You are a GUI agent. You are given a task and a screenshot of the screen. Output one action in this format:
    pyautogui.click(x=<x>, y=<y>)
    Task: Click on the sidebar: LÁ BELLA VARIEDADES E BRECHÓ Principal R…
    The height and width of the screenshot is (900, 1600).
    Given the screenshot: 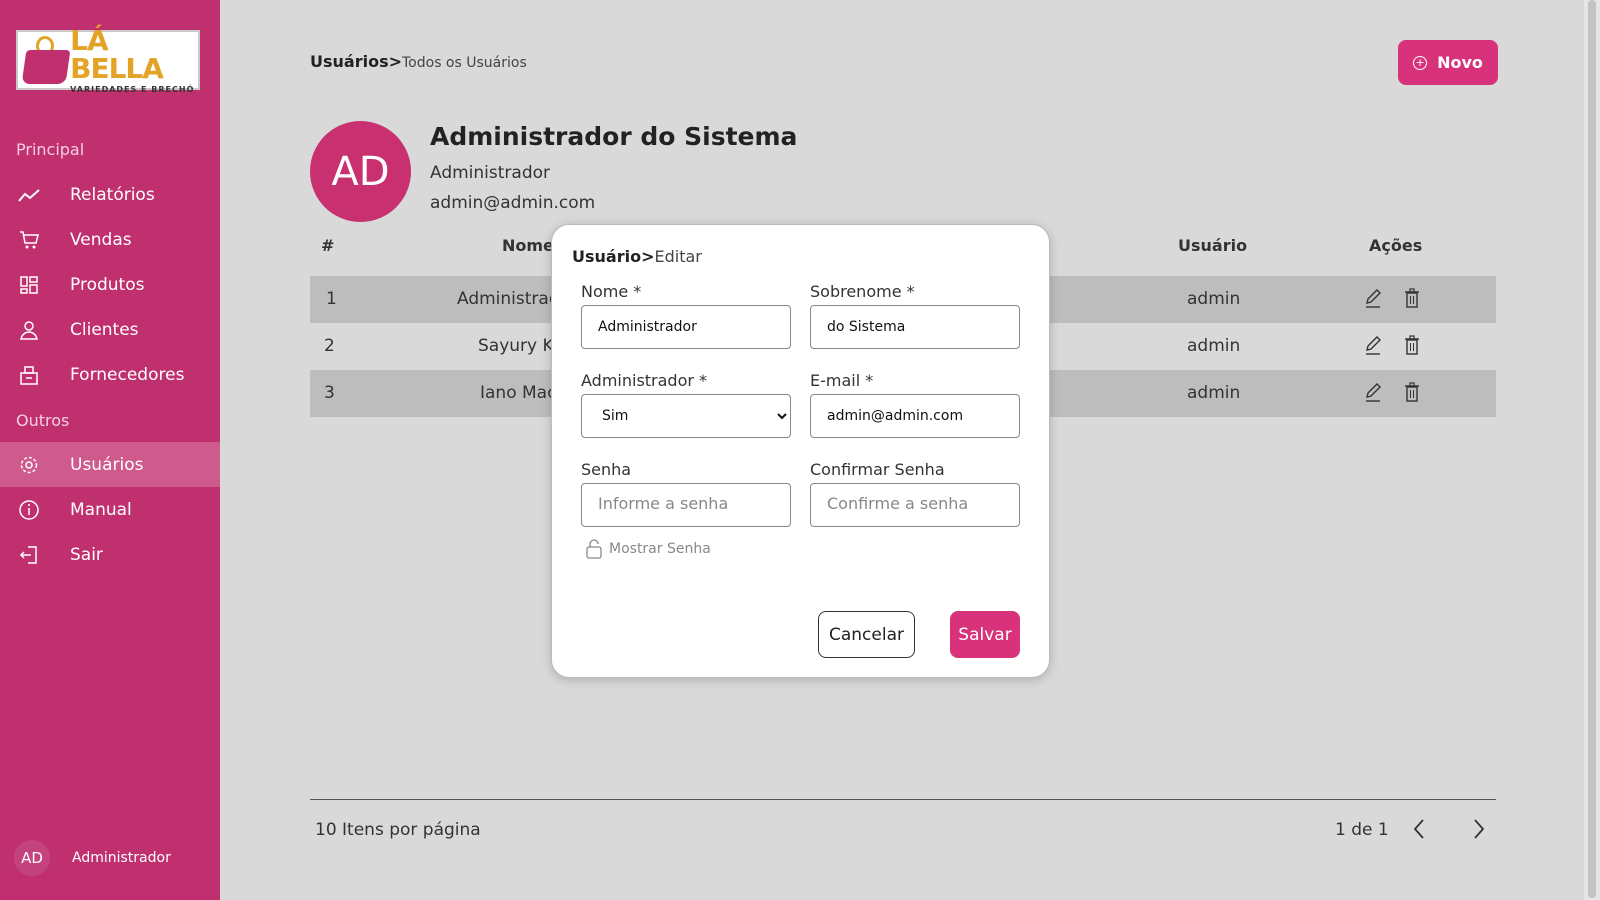 What is the action you would take?
    pyautogui.click(x=110, y=450)
    